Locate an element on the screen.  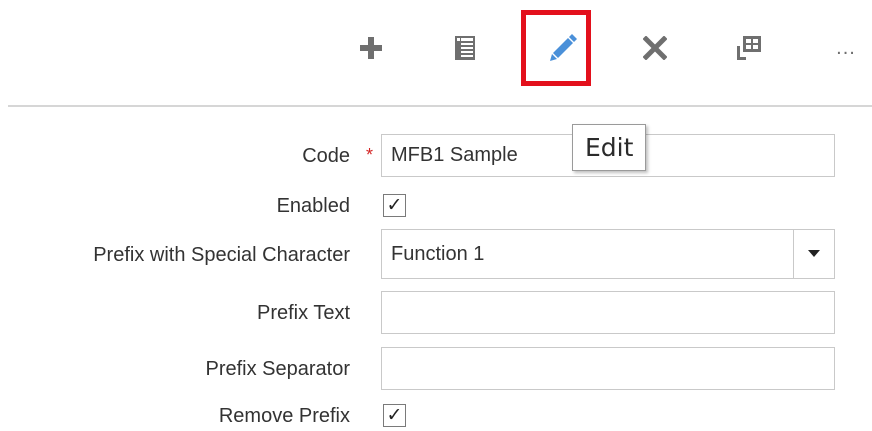
freeze-button is located at coordinates (749, 48).